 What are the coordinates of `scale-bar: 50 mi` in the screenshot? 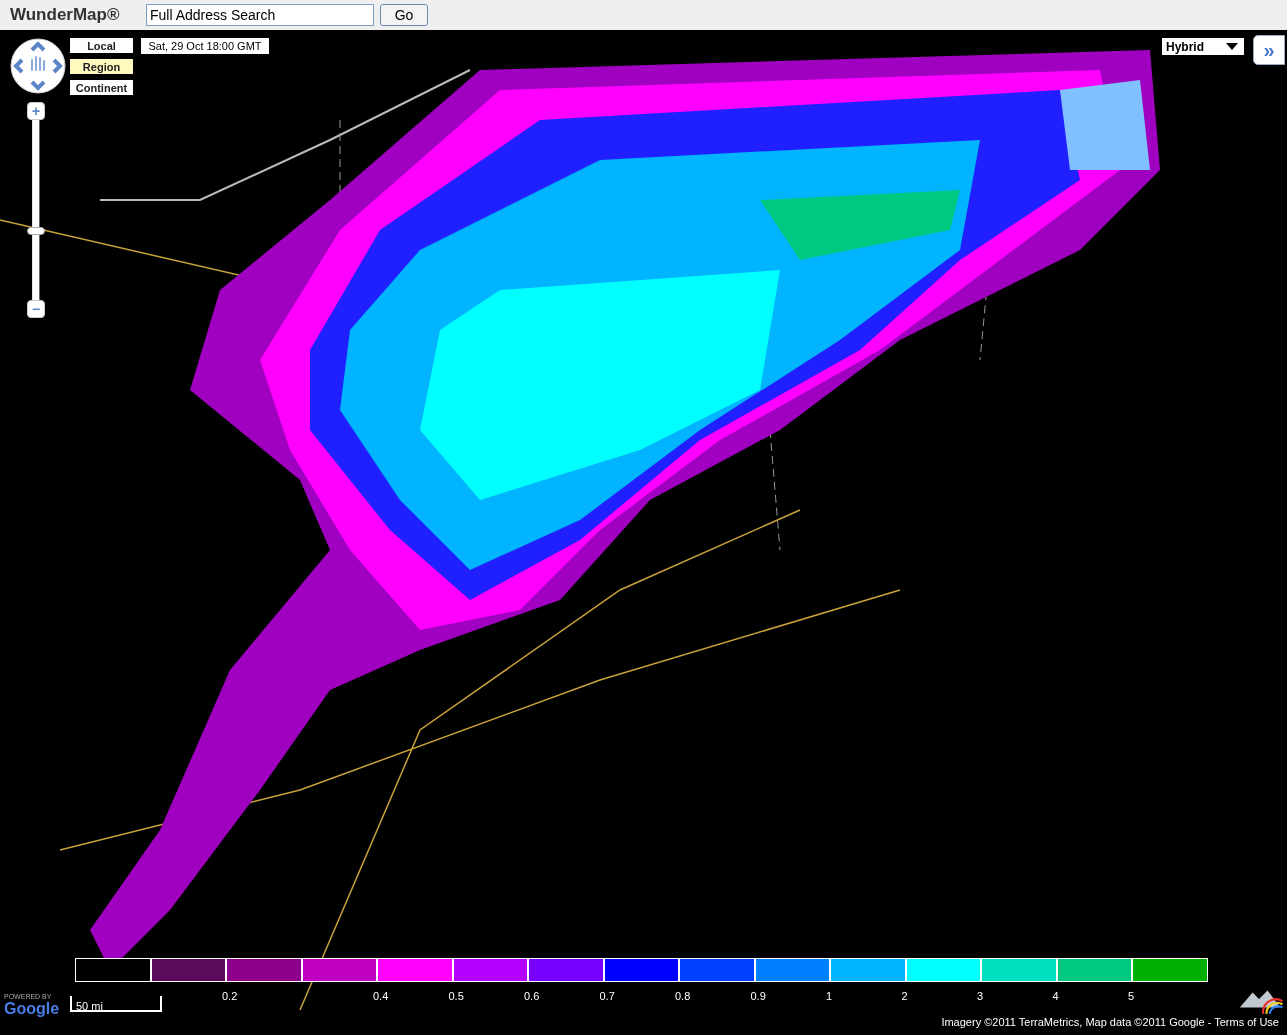 It's located at (116, 1004).